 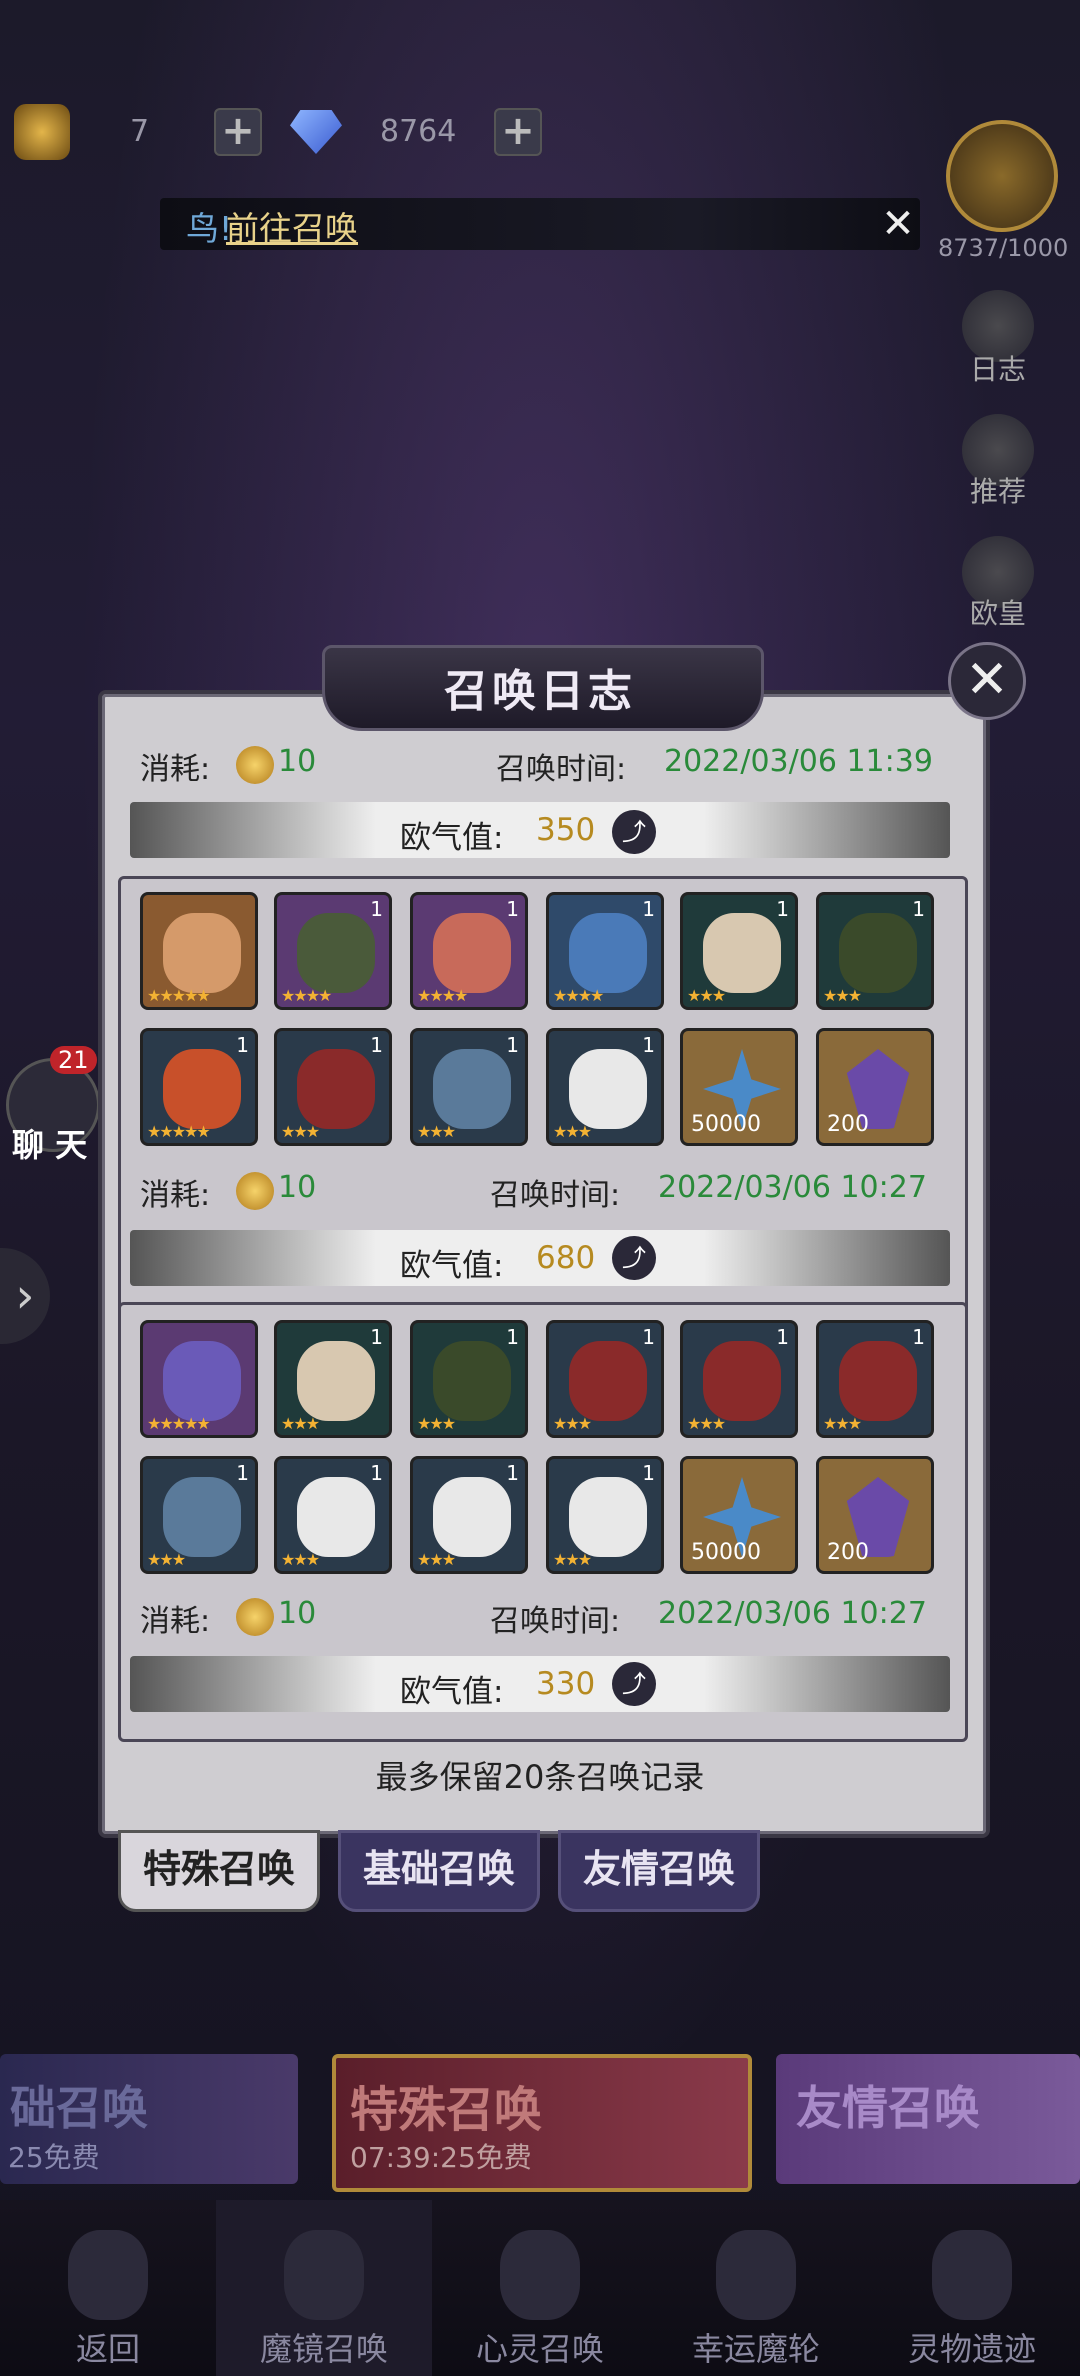 What do you see at coordinates (987, 681) in the screenshot?
I see `close-dialog-button: ✕` at bounding box center [987, 681].